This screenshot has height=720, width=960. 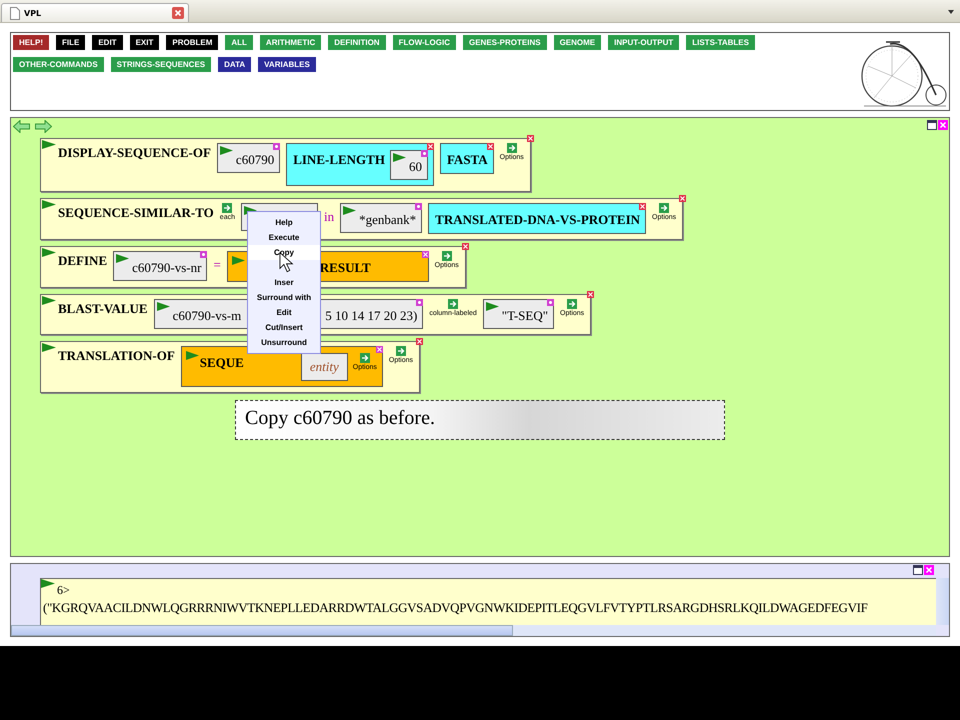 What do you see at coordinates (136, 213) in the screenshot?
I see `block-title: SEQUENCE-SIMILAR-TO` at bounding box center [136, 213].